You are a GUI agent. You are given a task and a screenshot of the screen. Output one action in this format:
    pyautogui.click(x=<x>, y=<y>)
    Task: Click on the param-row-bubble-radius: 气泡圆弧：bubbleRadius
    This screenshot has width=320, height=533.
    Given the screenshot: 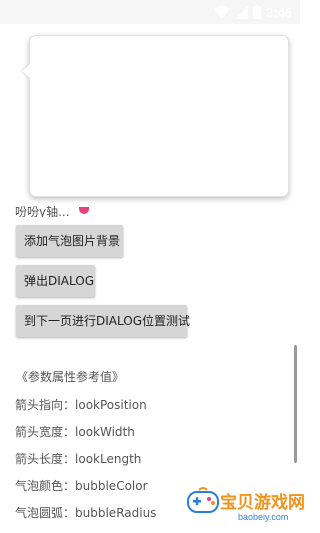 What is the action you would take?
    pyautogui.click(x=85, y=512)
    